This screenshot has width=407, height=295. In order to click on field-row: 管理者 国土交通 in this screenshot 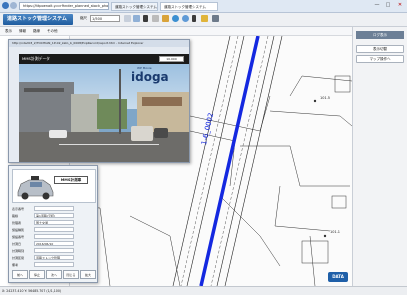, I will do `click(54, 223)`.